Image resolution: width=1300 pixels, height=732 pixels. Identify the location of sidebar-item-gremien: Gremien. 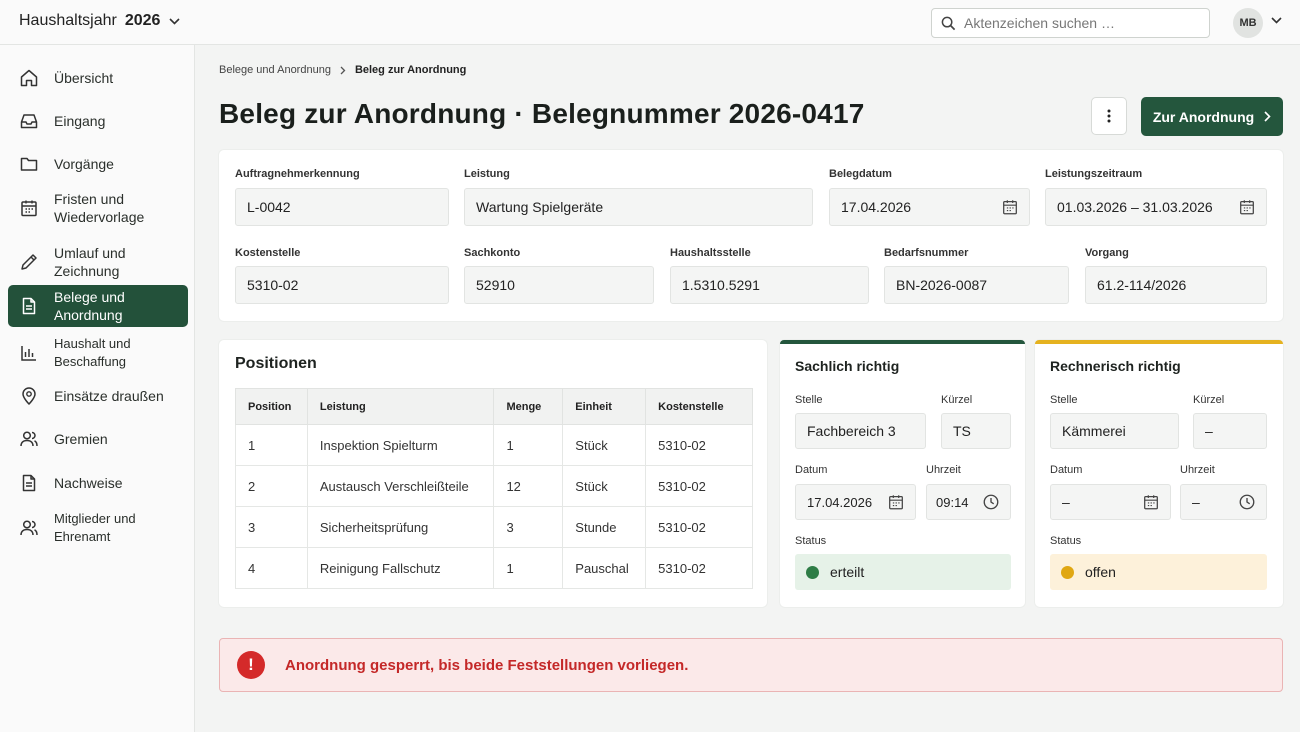
(98, 439).